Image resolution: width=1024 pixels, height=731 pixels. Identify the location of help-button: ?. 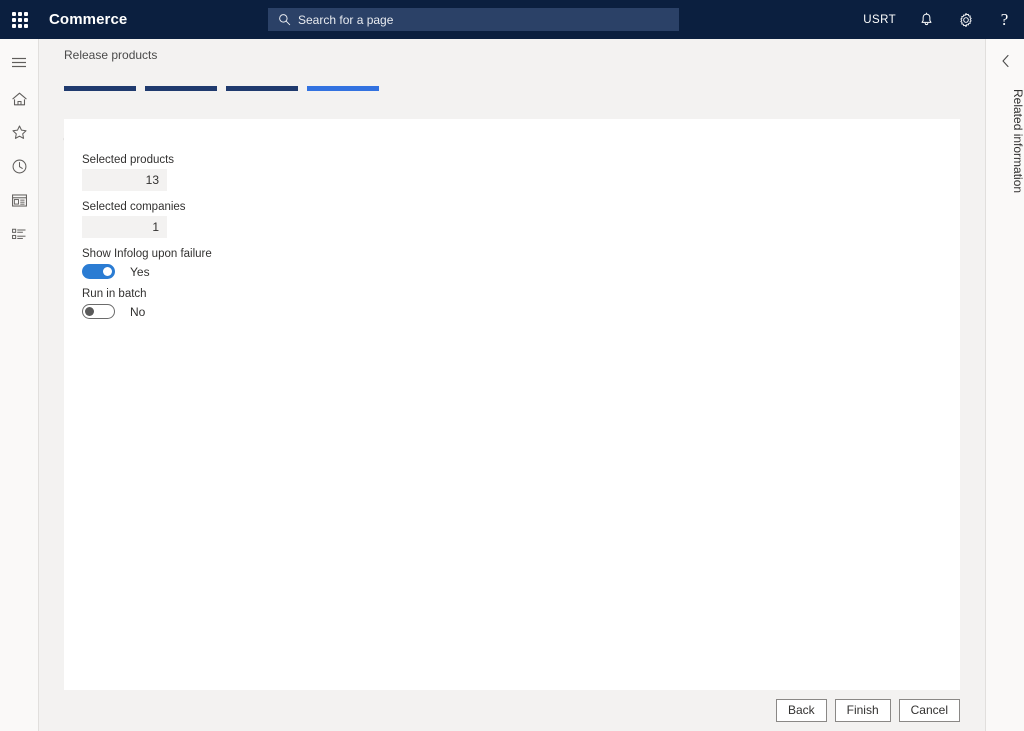
(1004, 19).